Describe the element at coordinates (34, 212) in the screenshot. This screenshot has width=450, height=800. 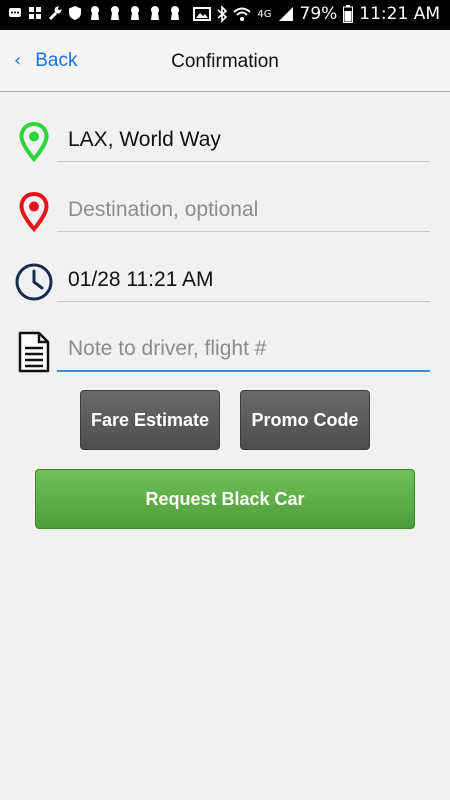
I see `red-location-pin-icon` at that location.